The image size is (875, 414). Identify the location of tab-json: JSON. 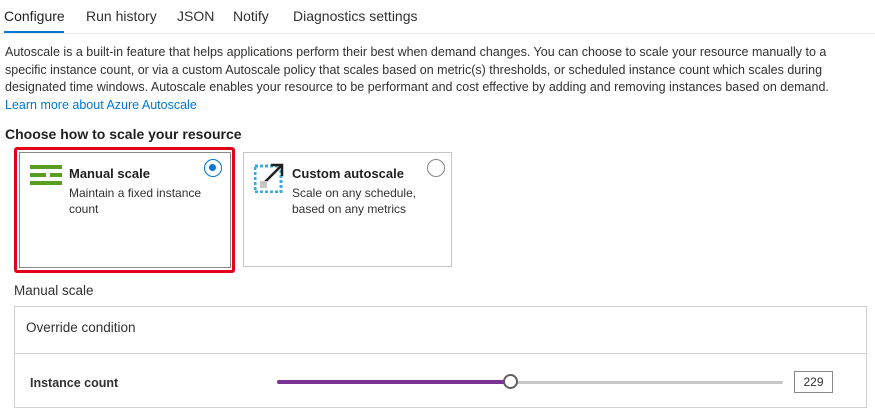
(195, 16).